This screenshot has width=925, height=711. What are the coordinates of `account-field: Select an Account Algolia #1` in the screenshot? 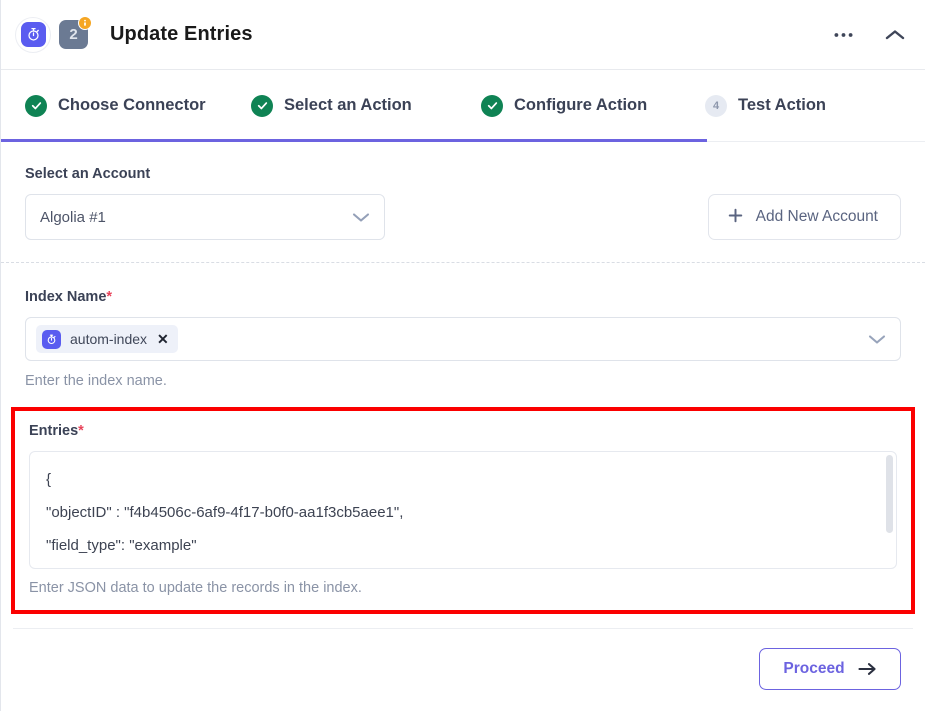 It's located at (205, 203).